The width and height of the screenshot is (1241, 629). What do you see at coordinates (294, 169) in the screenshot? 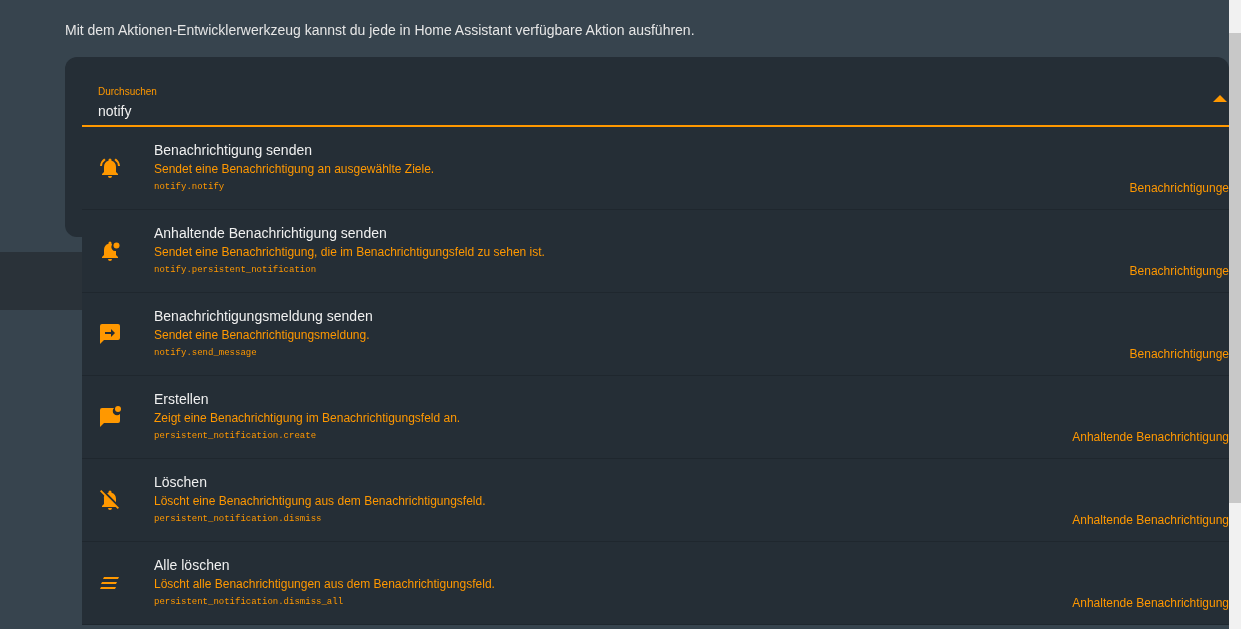
I see `action-description: Sendet eine Benachrichtigung an ausgewählte Ziele.` at bounding box center [294, 169].